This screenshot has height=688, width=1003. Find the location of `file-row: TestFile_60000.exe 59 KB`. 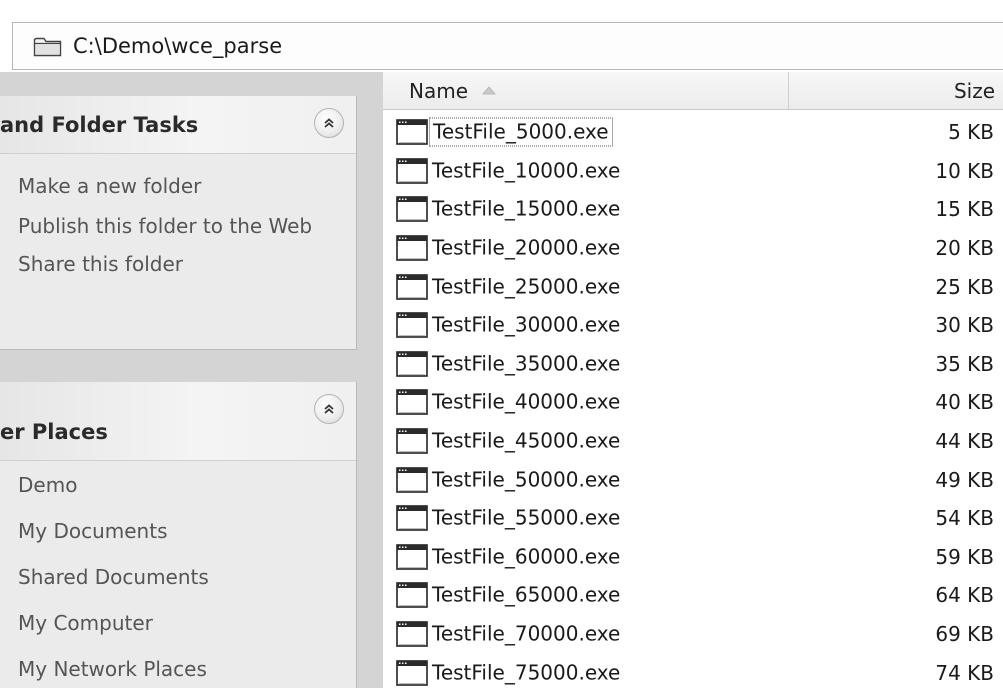

file-row: TestFile_60000.exe 59 KB is located at coordinates (693, 557).